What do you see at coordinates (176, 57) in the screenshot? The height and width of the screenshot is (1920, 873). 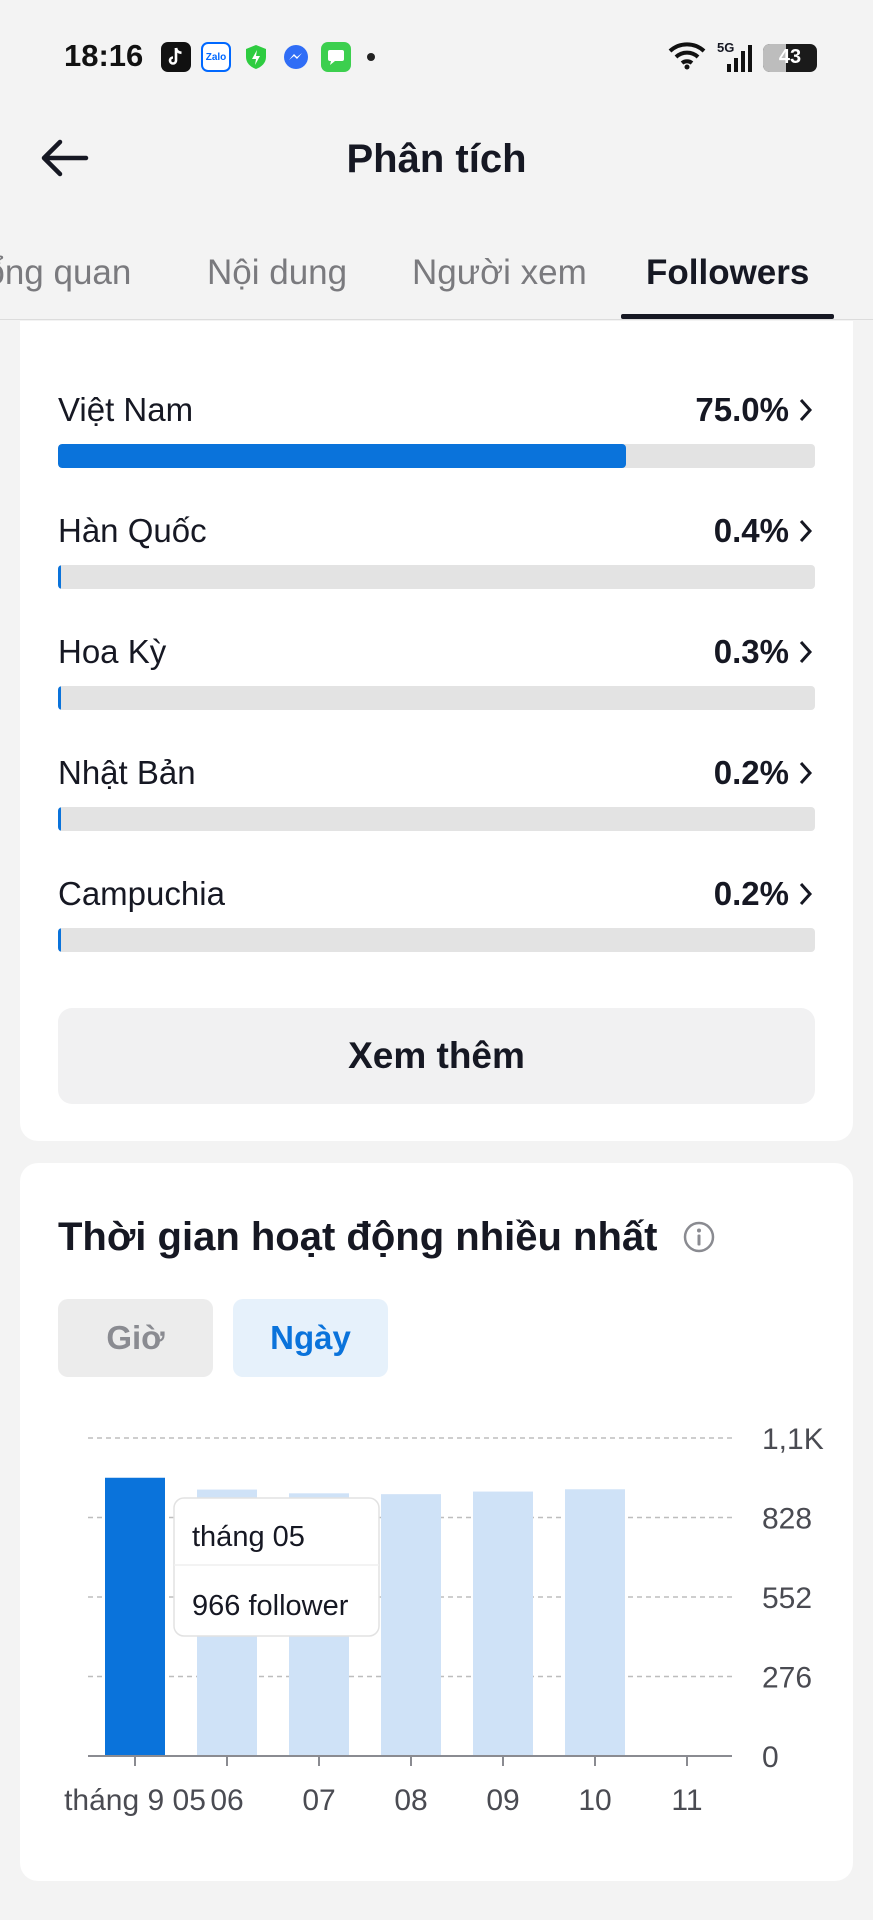 I see `tiktok-icon` at bounding box center [176, 57].